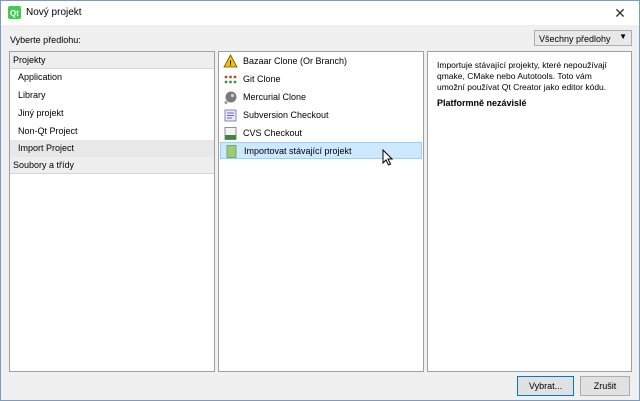  Describe the element at coordinates (231, 151) in the screenshot. I see `import-project-icon` at that location.